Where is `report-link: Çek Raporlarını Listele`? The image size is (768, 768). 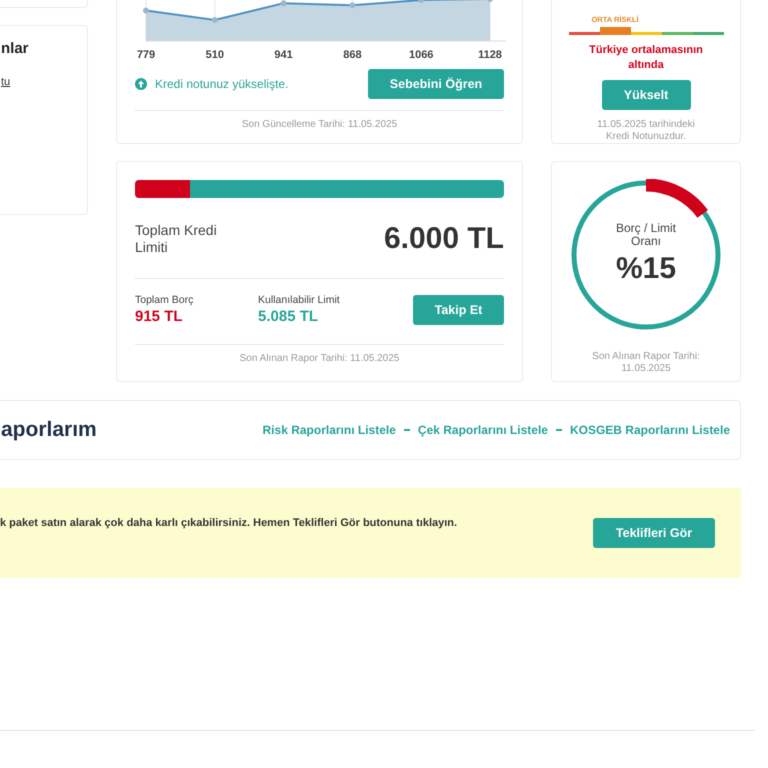
report-link: Çek Raporlarını Listele is located at coordinates (483, 430).